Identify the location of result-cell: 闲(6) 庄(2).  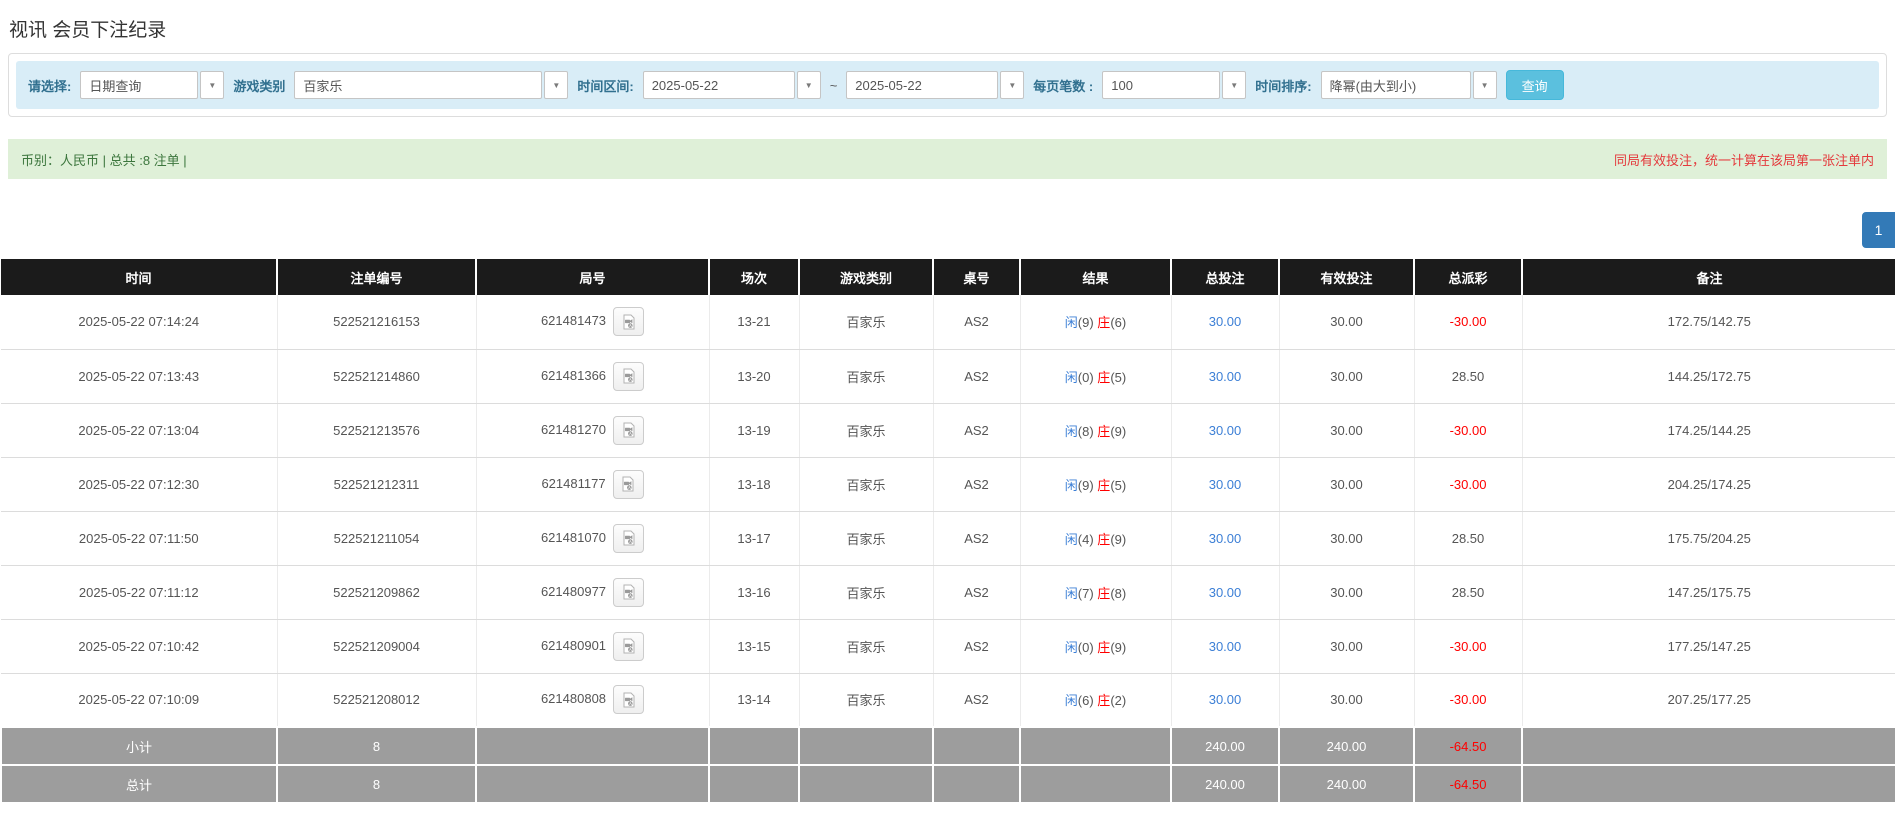
(1096, 700).